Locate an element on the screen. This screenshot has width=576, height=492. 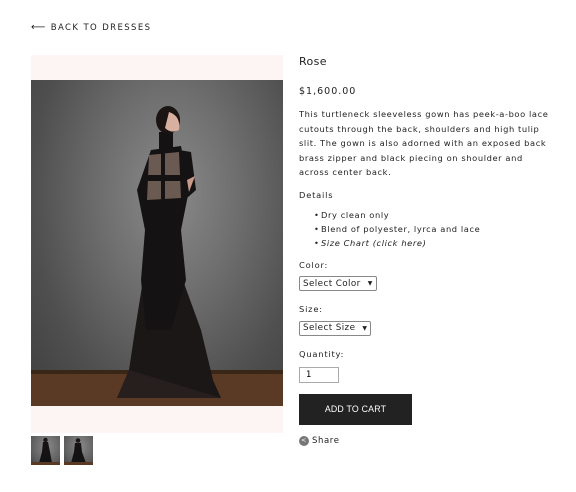
product-price: $1,600.00 is located at coordinates (328, 91).